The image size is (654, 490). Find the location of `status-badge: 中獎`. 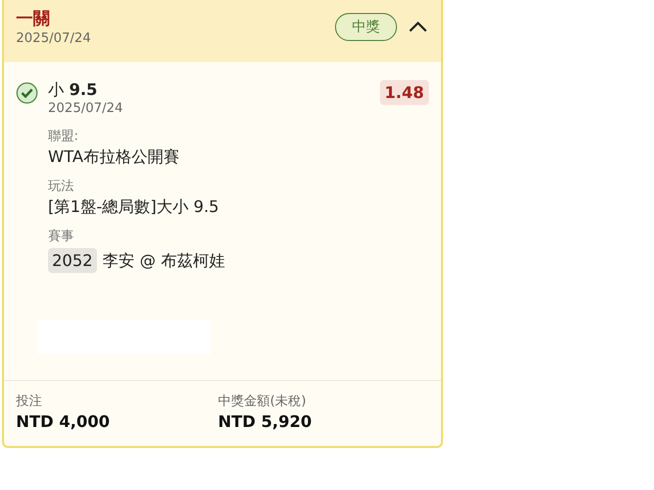

status-badge: 中獎 is located at coordinates (366, 27).